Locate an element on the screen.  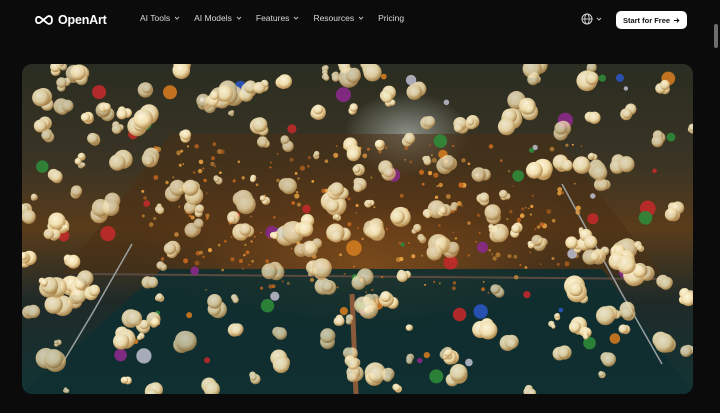
nav-item-label: AI Tools is located at coordinates (155, 18).